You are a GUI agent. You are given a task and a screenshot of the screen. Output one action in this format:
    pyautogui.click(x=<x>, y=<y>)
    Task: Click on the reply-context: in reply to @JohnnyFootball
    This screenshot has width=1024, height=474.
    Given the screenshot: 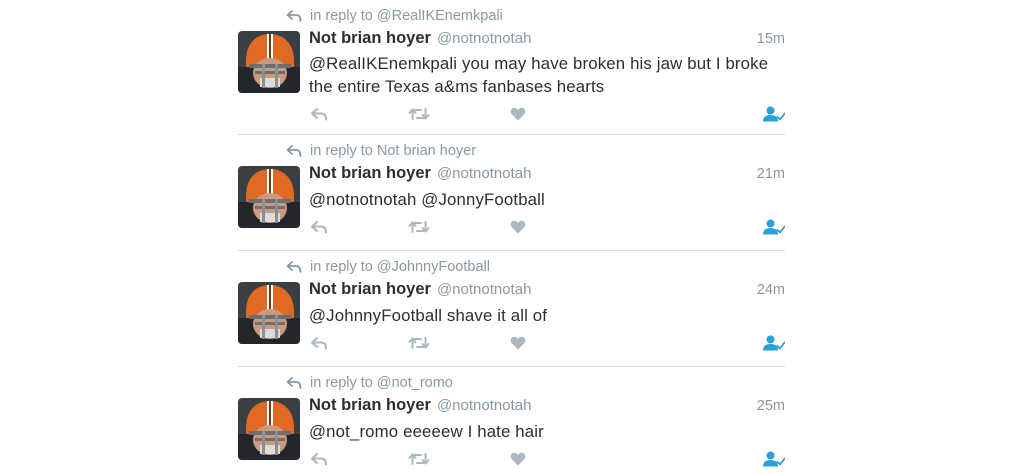 What is the action you would take?
    pyautogui.click(x=388, y=267)
    